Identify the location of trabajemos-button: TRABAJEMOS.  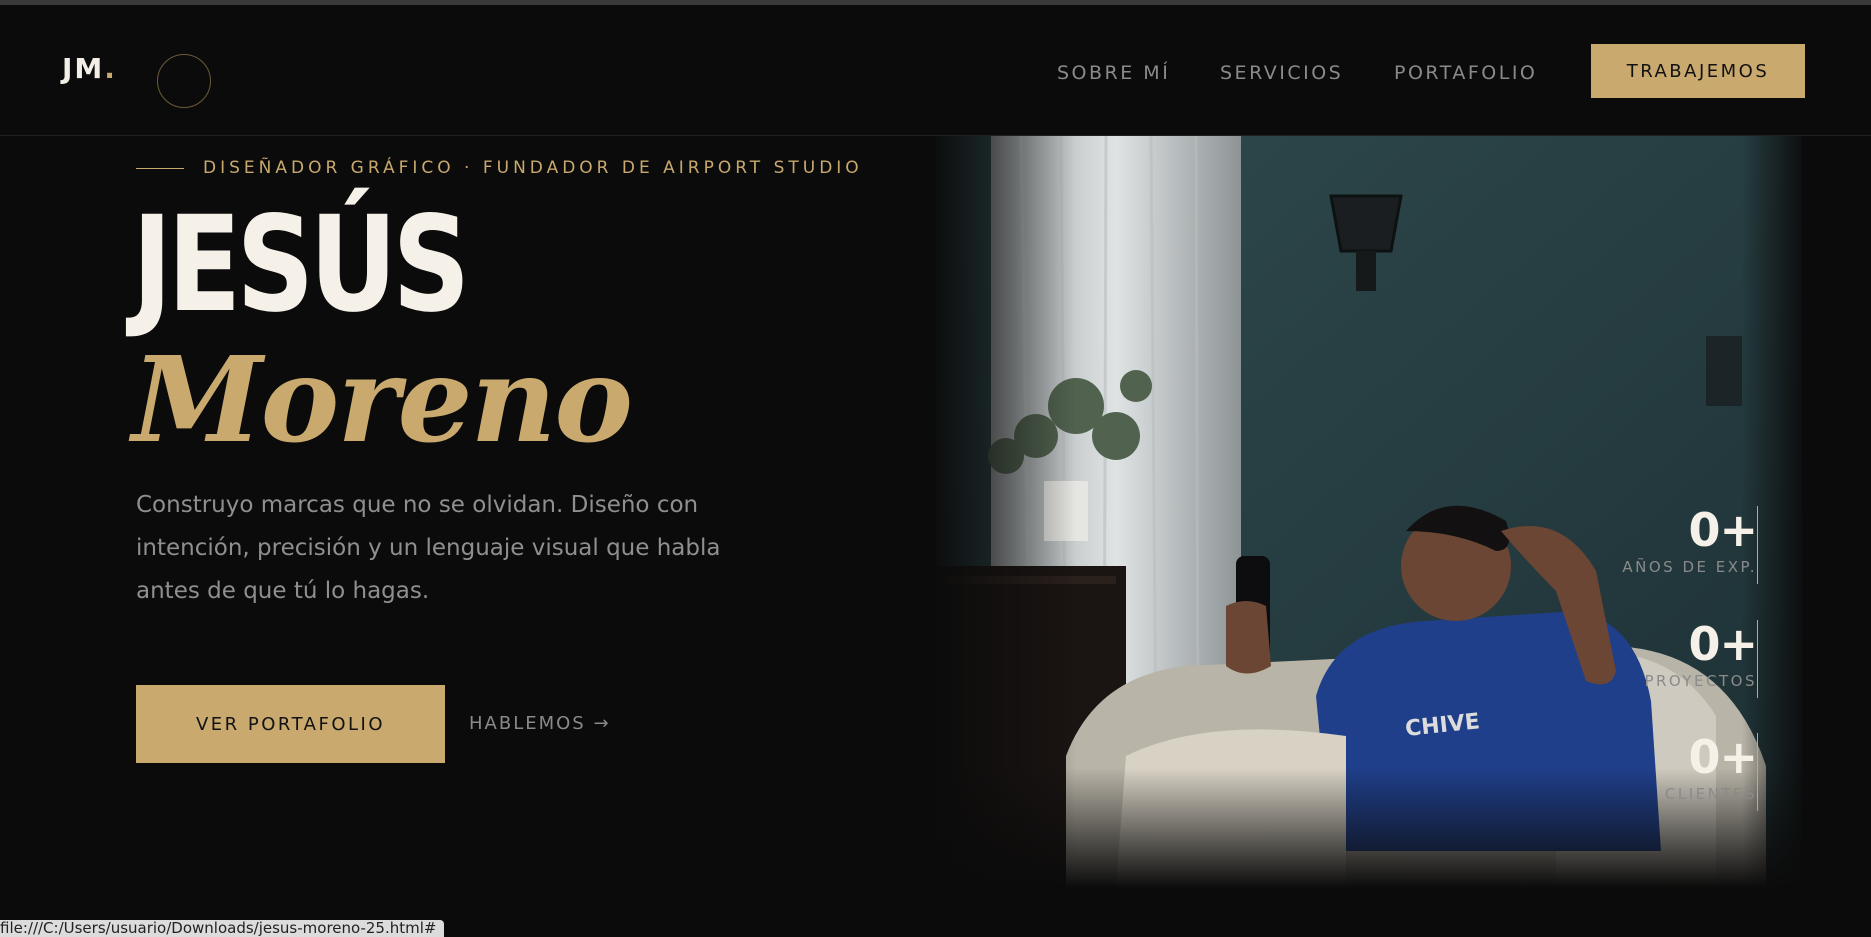
(1698, 71).